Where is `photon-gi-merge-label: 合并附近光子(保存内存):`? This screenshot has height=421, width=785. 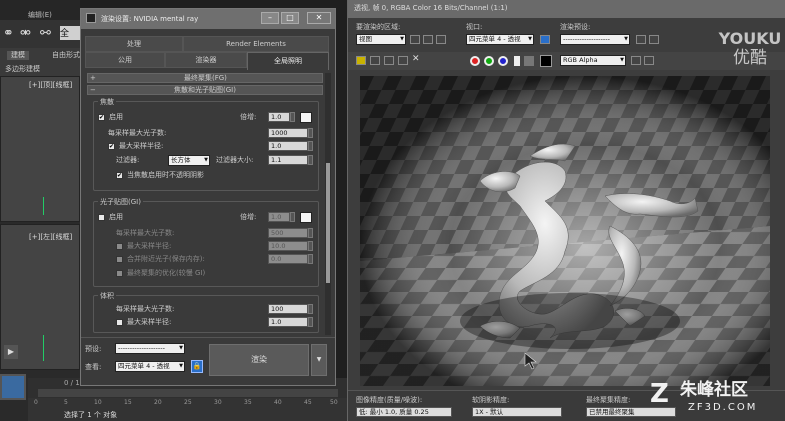
photon-gi-merge-label: 合并附近光子(保存内存): is located at coordinates (166, 259).